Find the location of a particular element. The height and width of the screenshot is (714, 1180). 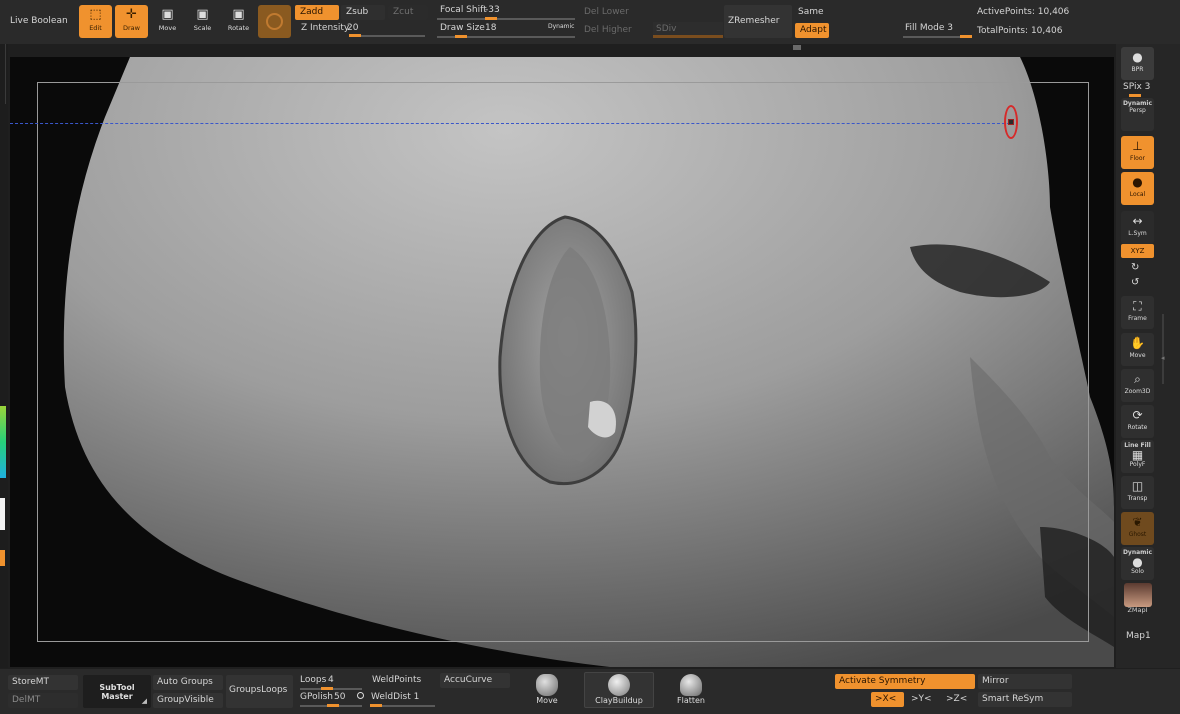

scale-button: ▣ Scale is located at coordinates (202, 21).